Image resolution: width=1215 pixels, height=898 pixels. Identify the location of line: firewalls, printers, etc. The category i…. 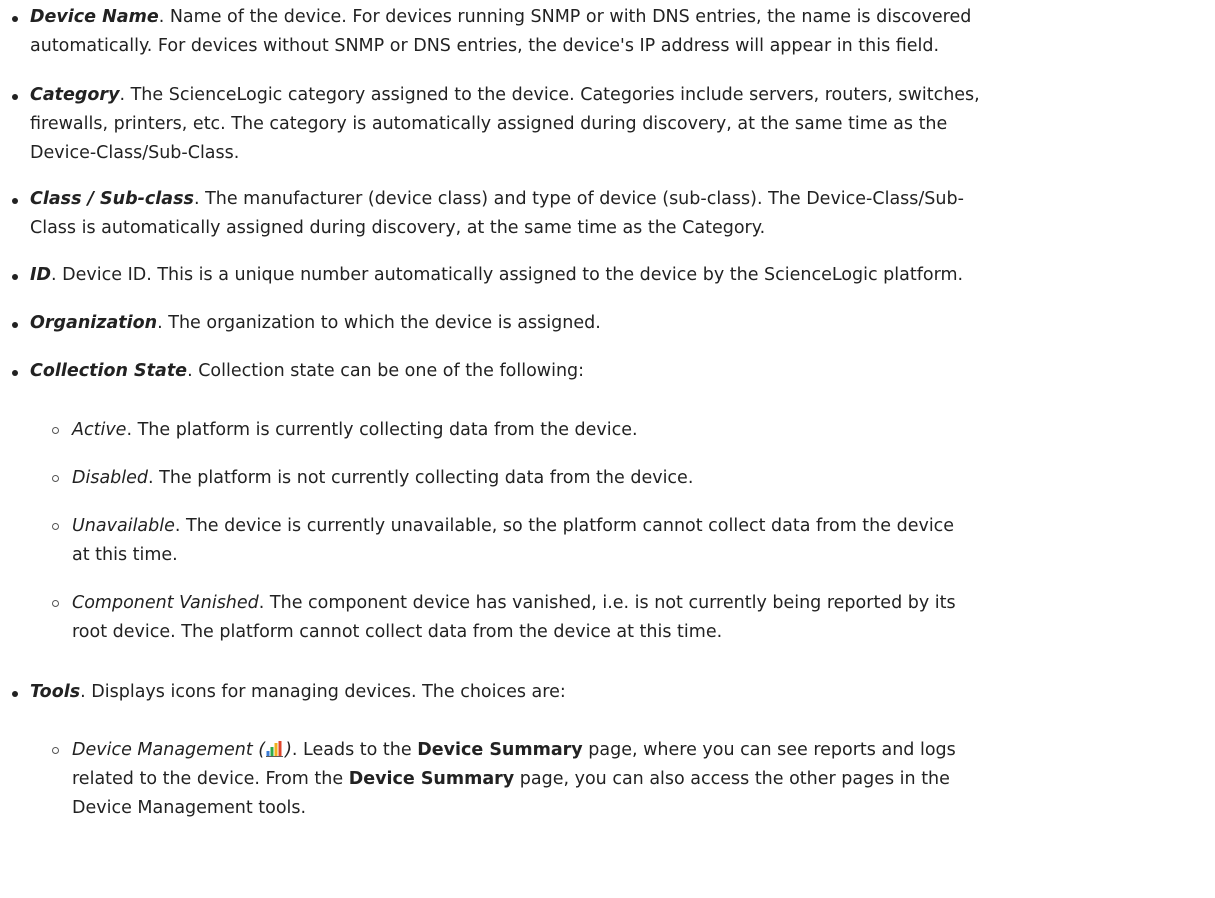
(489, 124).